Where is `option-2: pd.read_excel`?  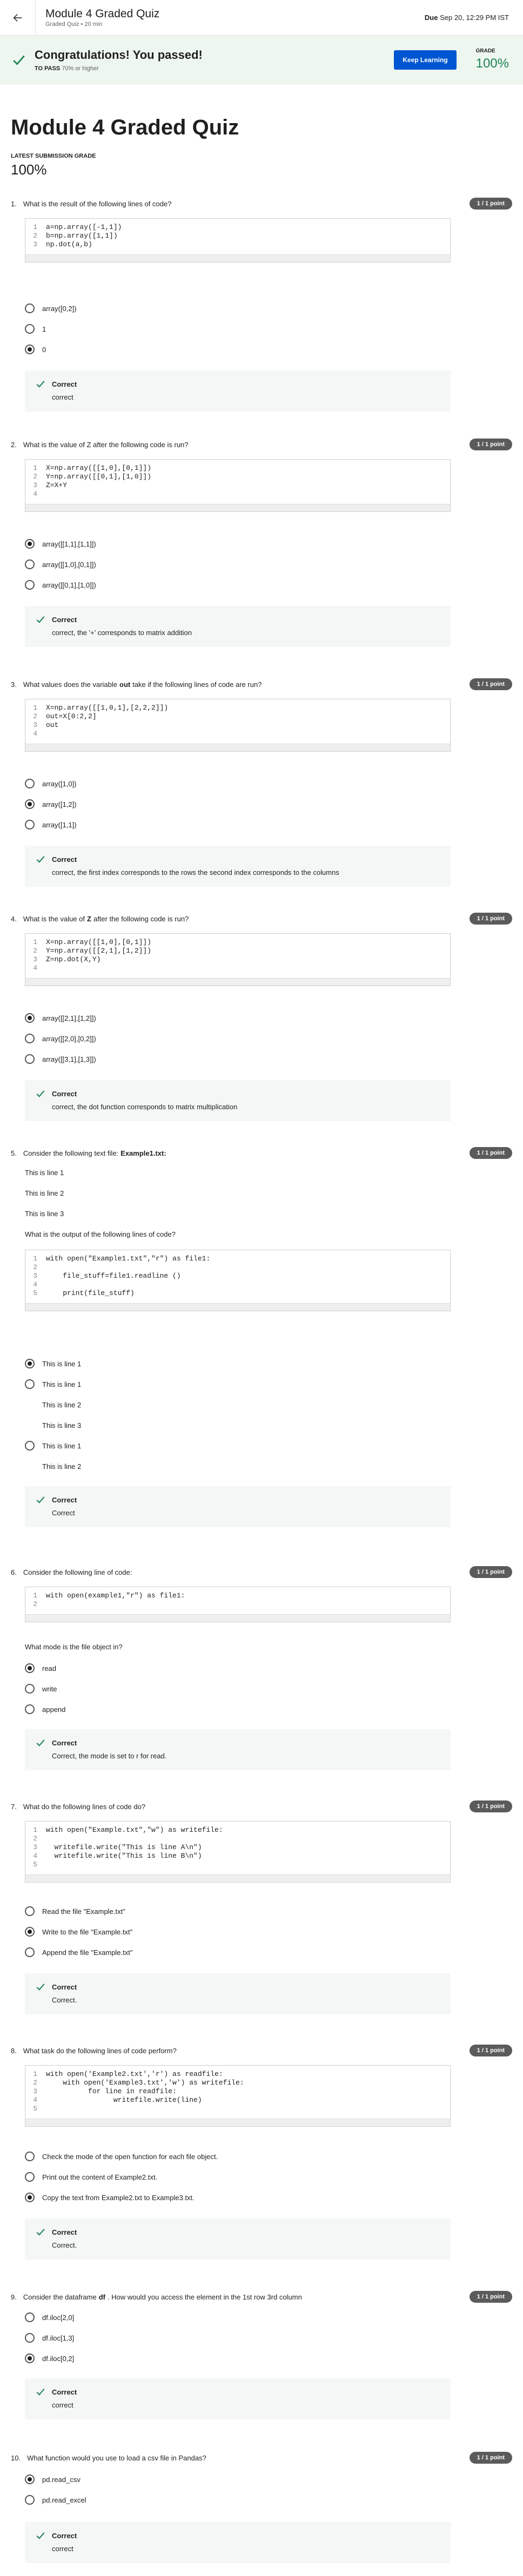 option-2: pd.read_excel is located at coordinates (55, 2500).